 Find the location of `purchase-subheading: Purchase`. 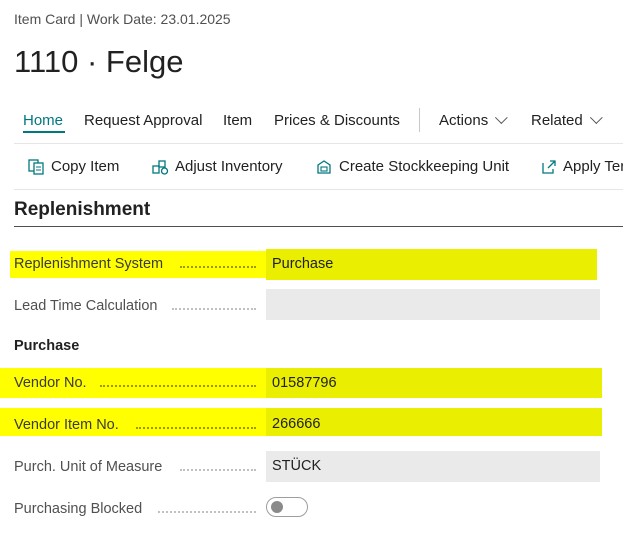

purchase-subheading: Purchase is located at coordinates (47, 346).